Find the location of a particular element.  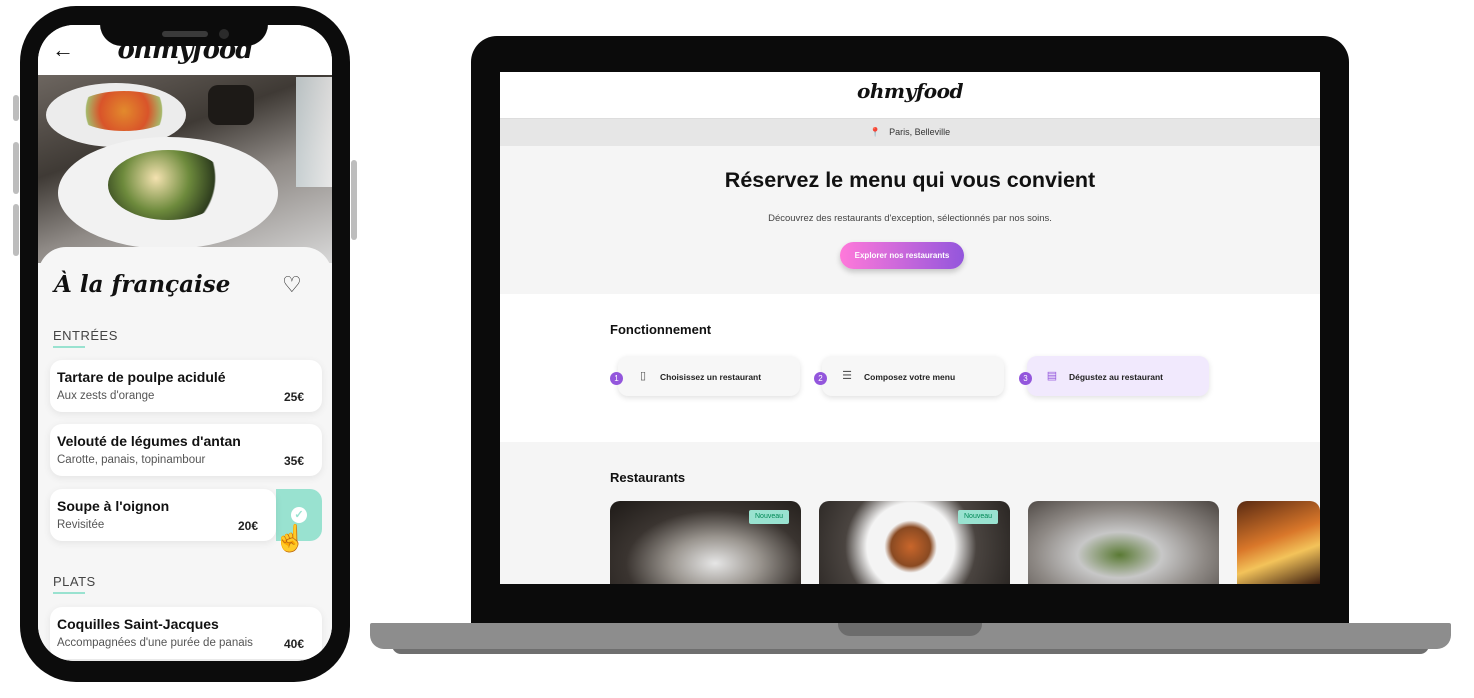

menu-item-price: 25€ is located at coordinates (293, 397).